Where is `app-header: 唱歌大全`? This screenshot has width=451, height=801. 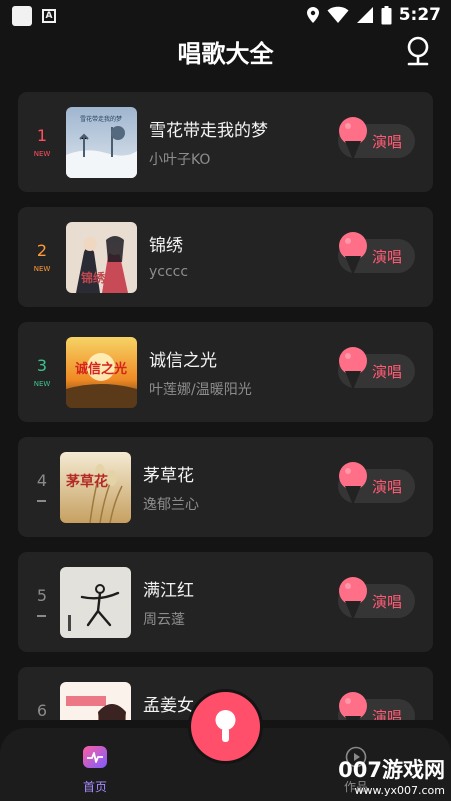
app-header: 唱歌大全 is located at coordinates (225, 53).